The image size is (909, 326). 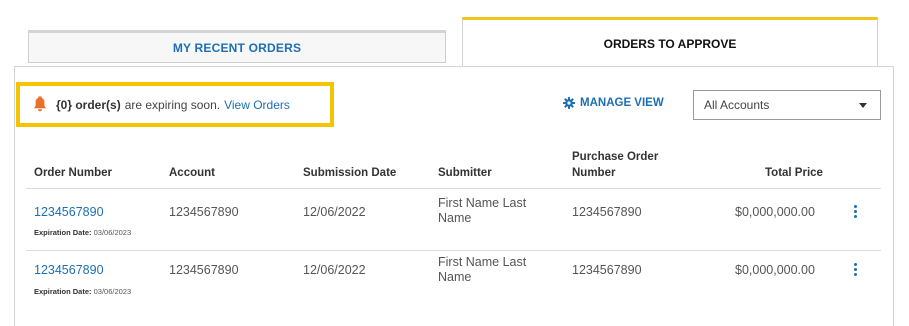 What do you see at coordinates (569, 103) in the screenshot?
I see `gear-icon` at bounding box center [569, 103].